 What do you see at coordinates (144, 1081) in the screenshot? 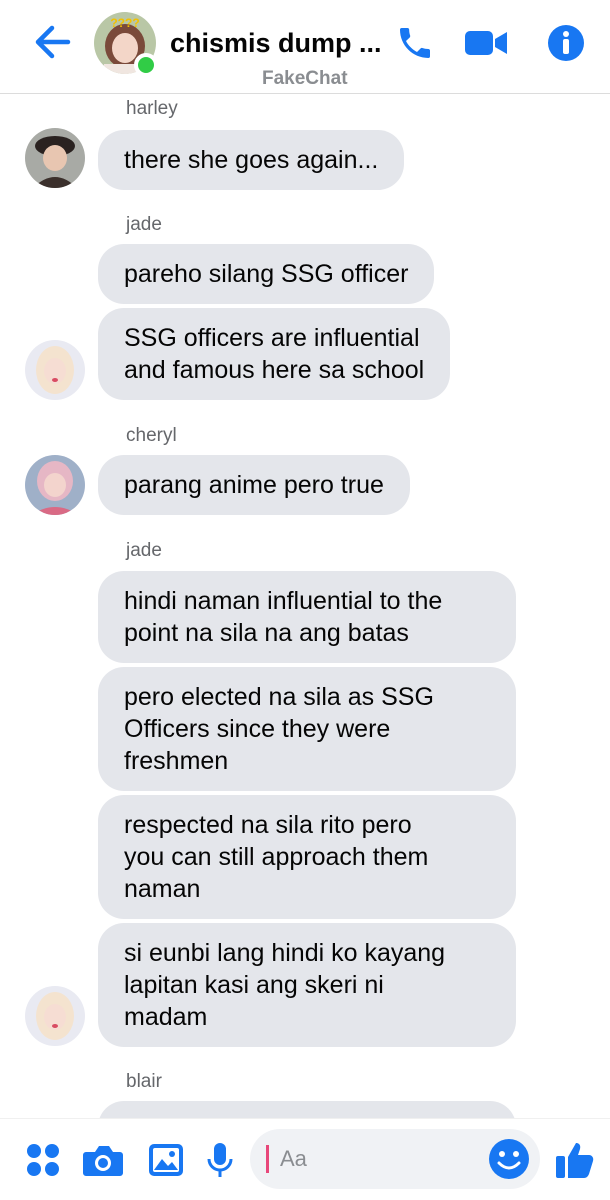
I see `sender-name: blair` at bounding box center [144, 1081].